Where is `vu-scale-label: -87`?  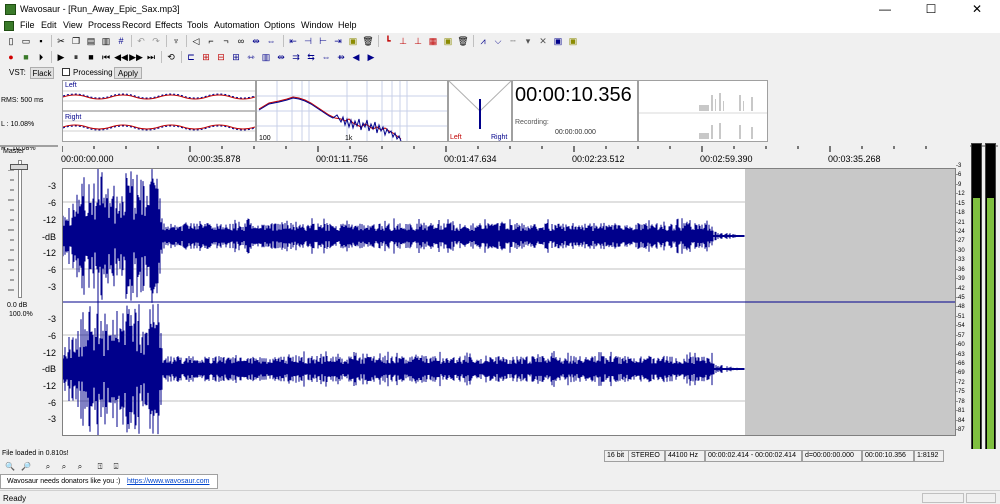
vu-scale-label: -87 is located at coordinates (960, 430).